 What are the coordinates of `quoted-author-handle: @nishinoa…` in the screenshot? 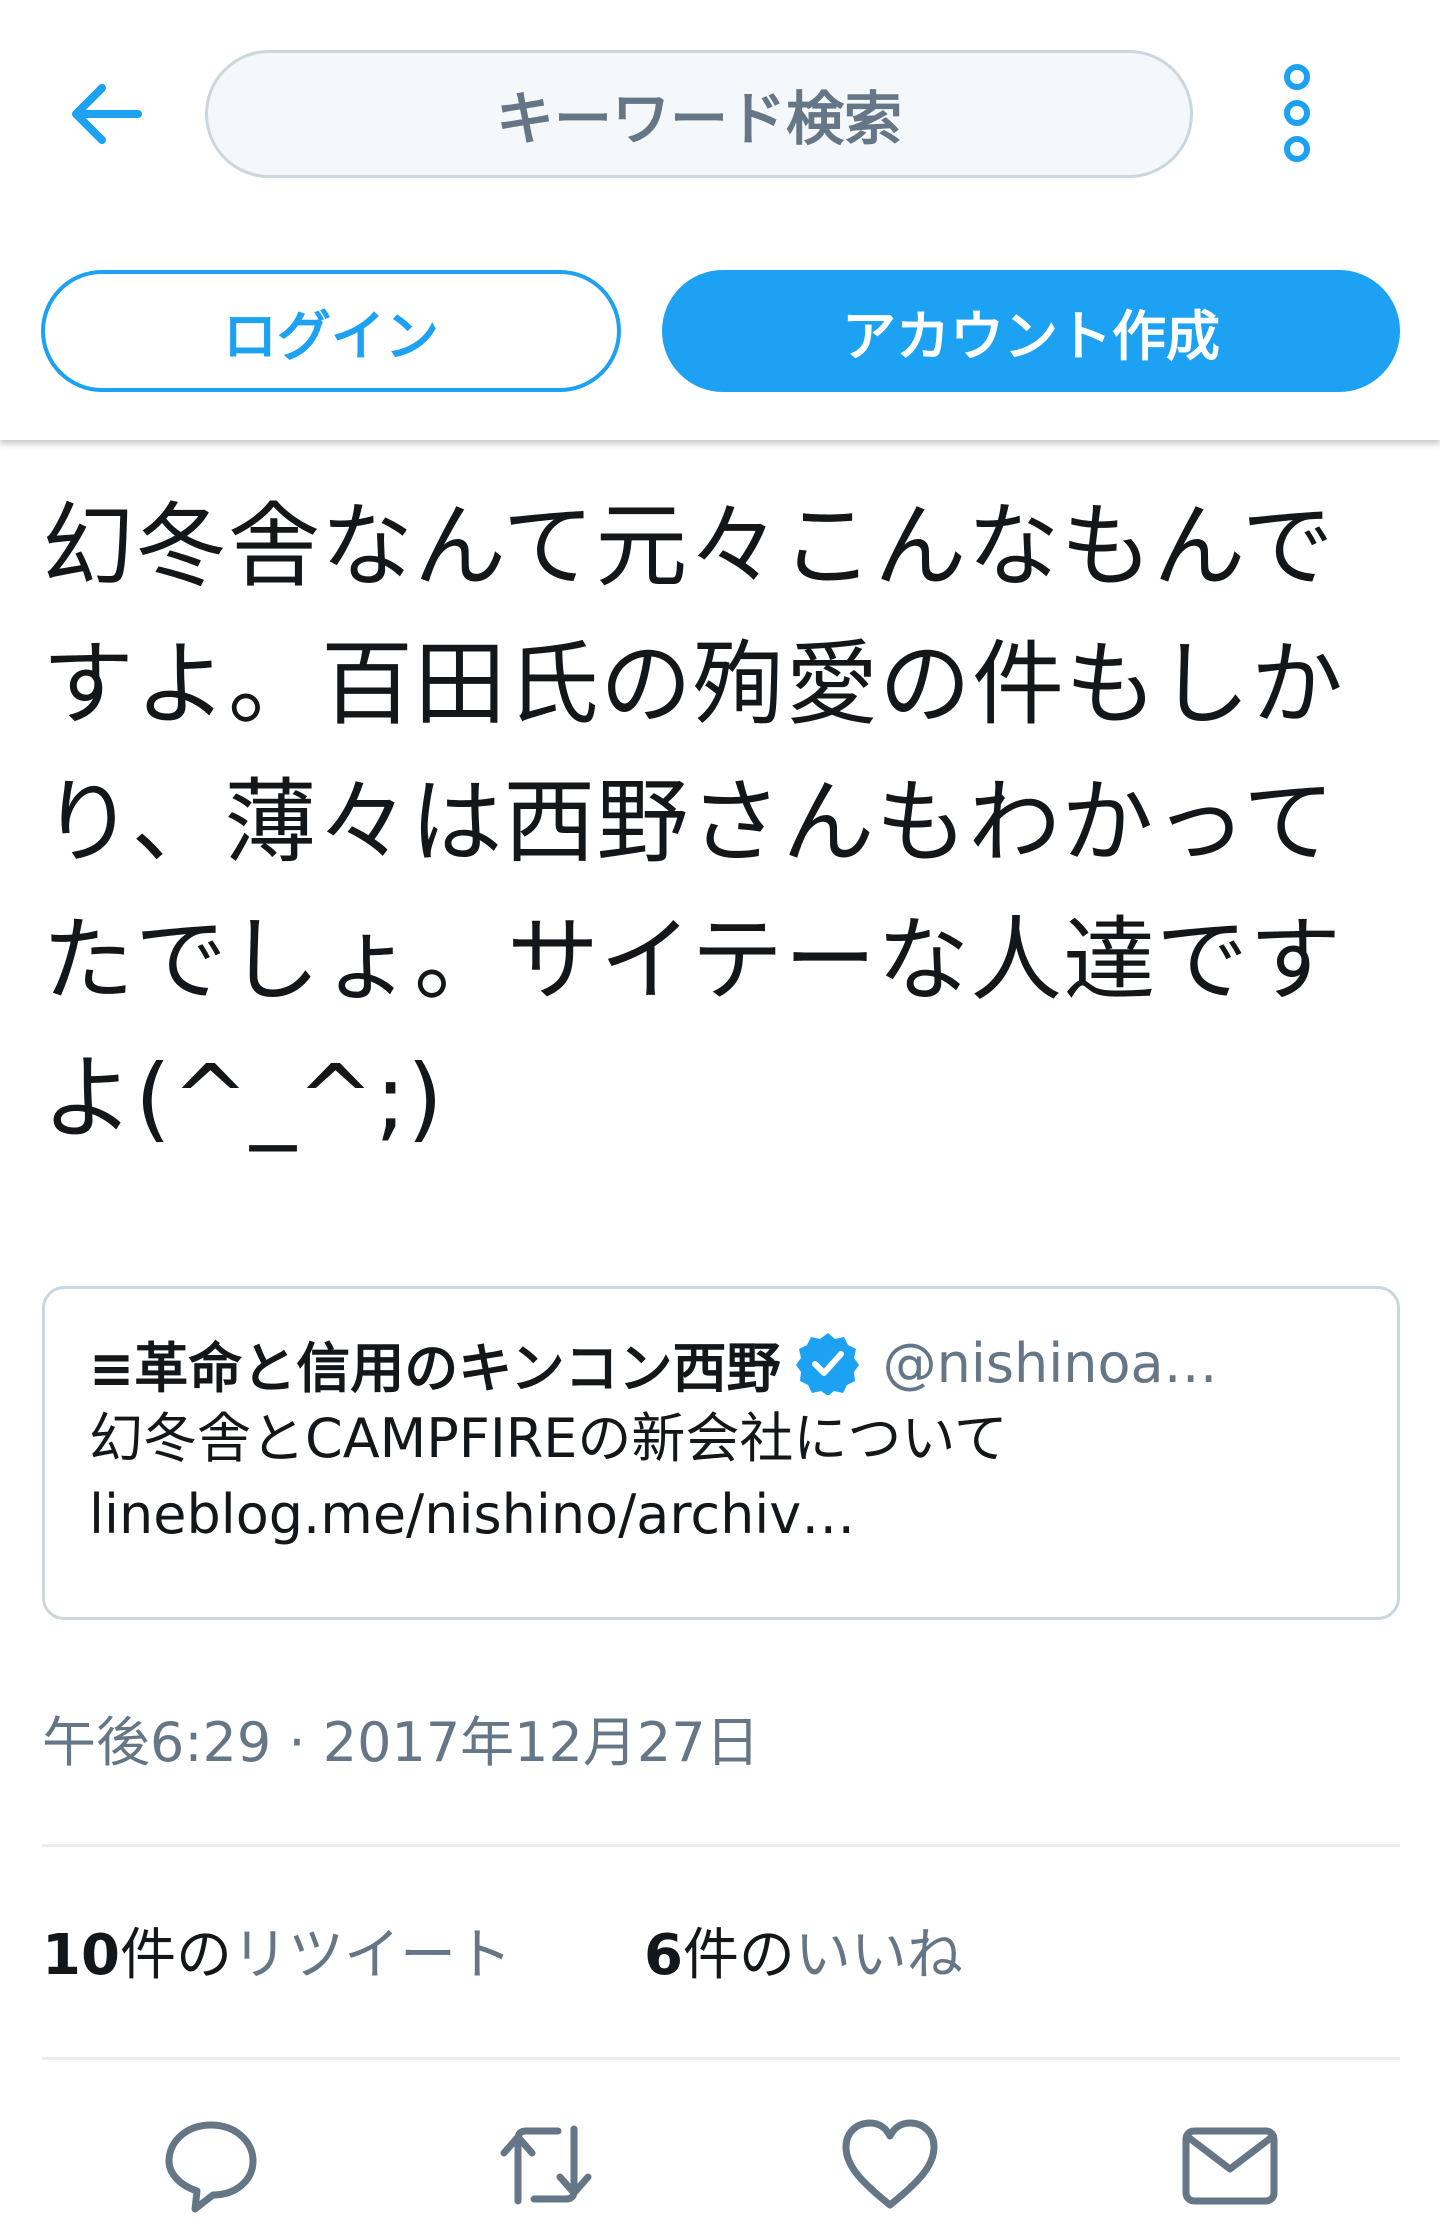 It's located at (1050, 1363).